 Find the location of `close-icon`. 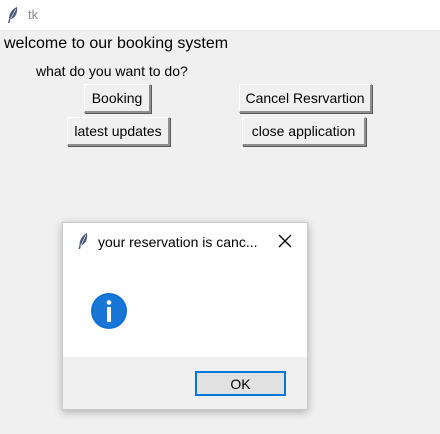

close-icon is located at coordinates (285, 241).